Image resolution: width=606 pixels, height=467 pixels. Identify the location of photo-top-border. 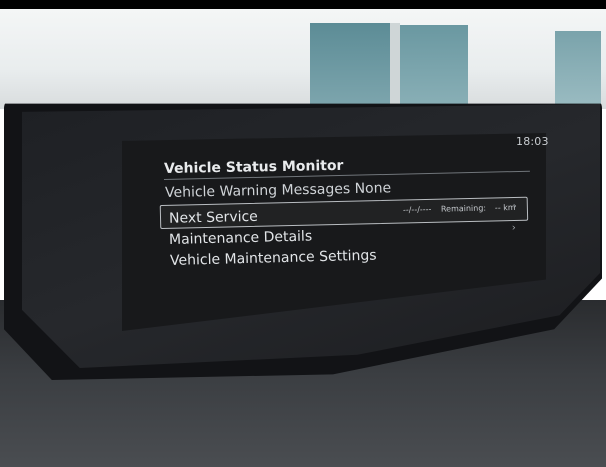
(303, 4).